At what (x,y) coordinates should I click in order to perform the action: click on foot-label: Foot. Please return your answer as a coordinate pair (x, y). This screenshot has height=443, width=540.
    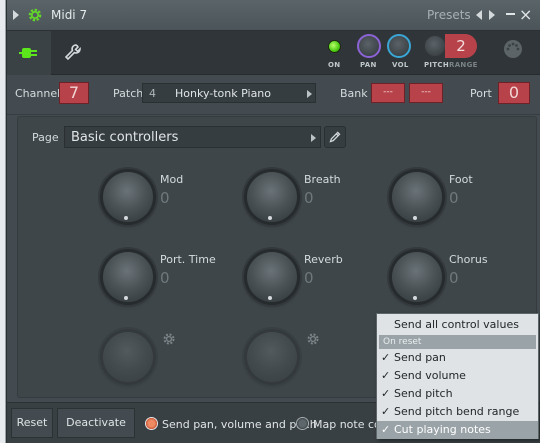
    Looking at the image, I should click on (461, 179).